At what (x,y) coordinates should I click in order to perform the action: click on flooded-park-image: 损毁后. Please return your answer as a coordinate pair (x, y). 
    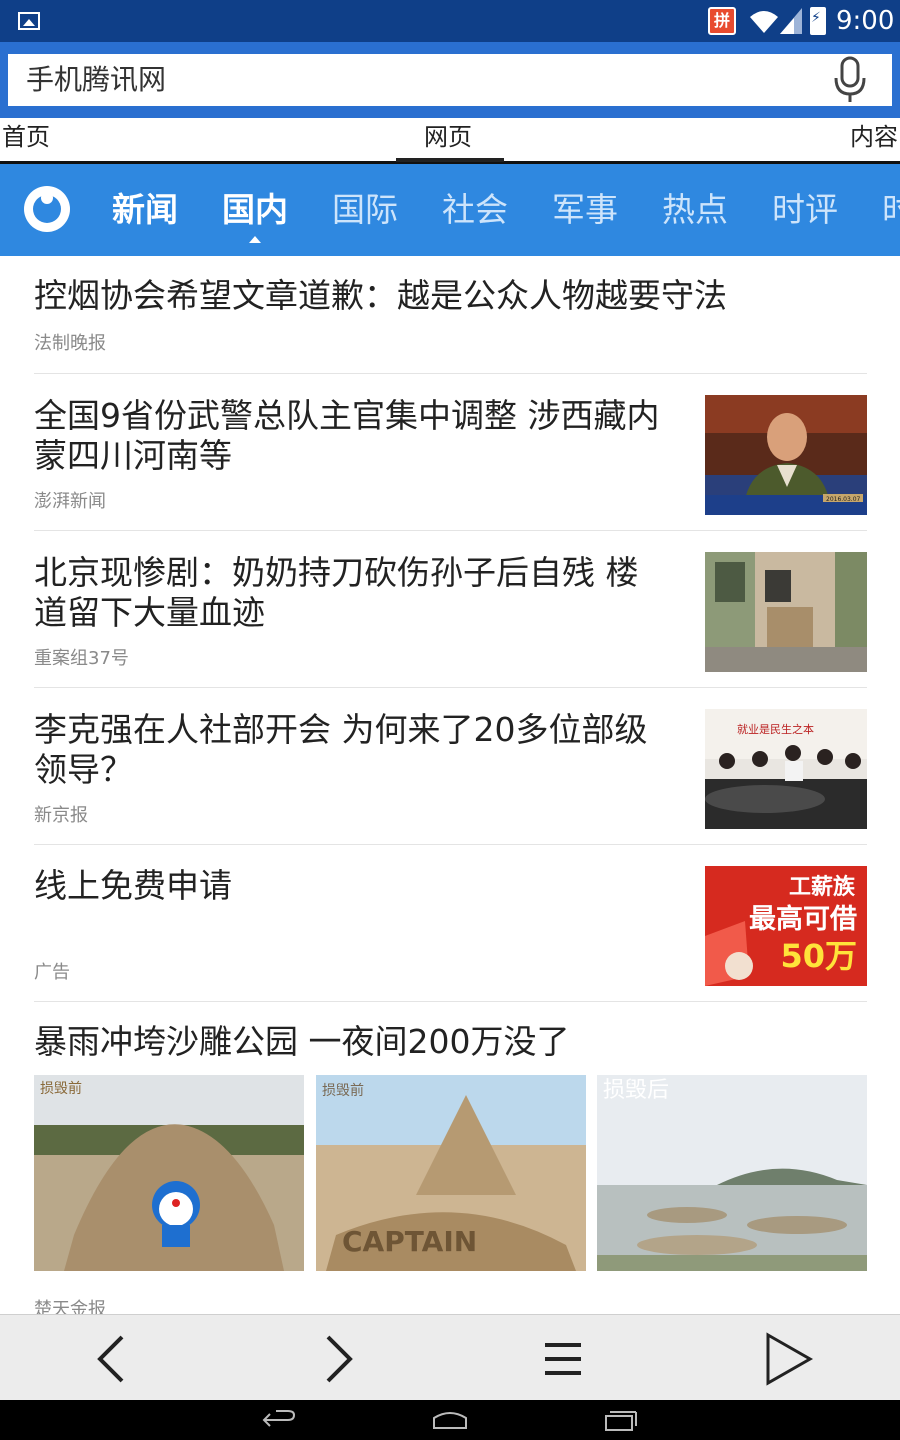
    Looking at the image, I should click on (732, 1173).